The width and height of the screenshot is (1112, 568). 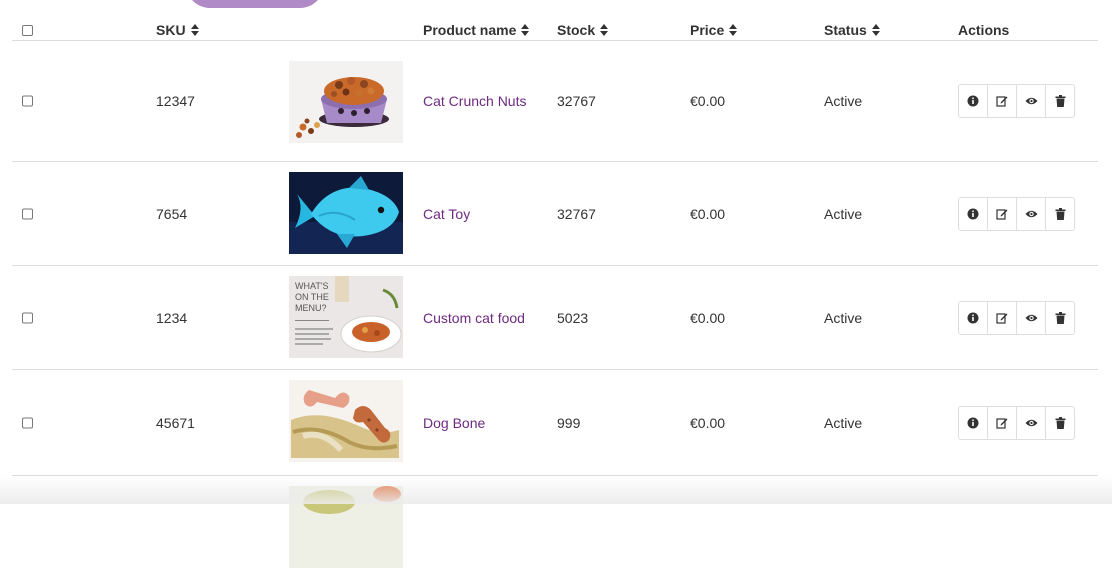 What do you see at coordinates (573, 317) in the screenshot?
I see `stock-cell: 5023` at bounding box center [573, 317].